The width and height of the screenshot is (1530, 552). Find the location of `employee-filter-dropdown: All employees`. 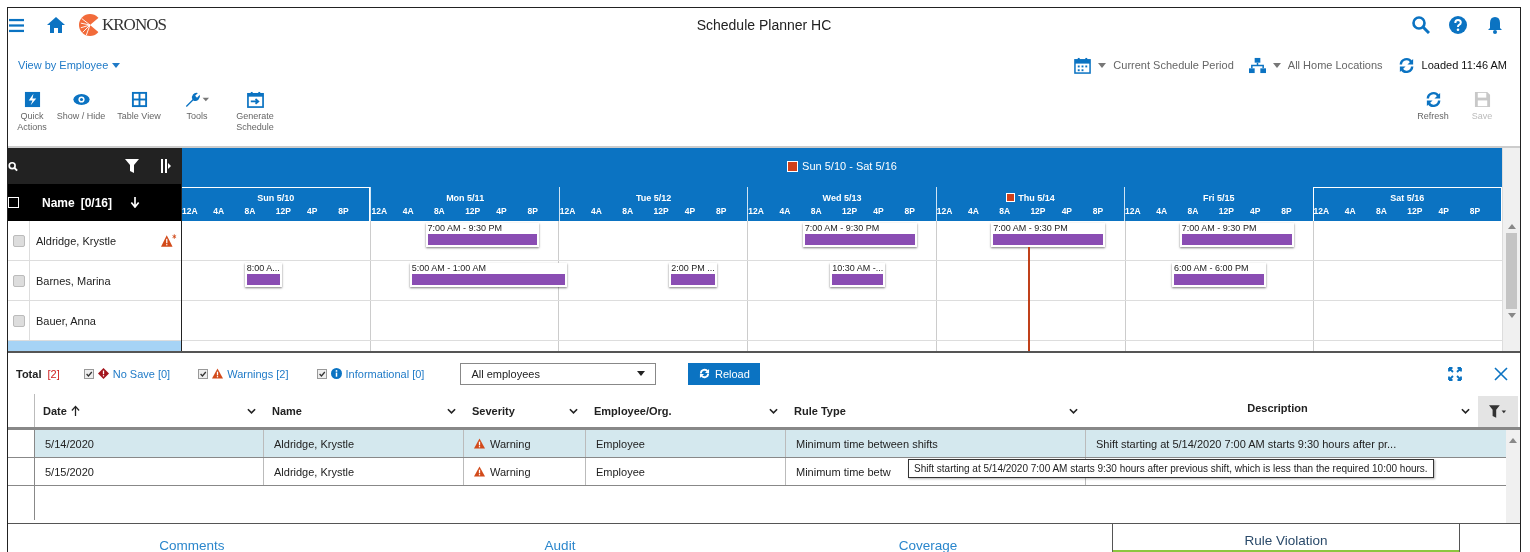

employee-filter-dropdown: All employees is located at coordinates (558, 373).